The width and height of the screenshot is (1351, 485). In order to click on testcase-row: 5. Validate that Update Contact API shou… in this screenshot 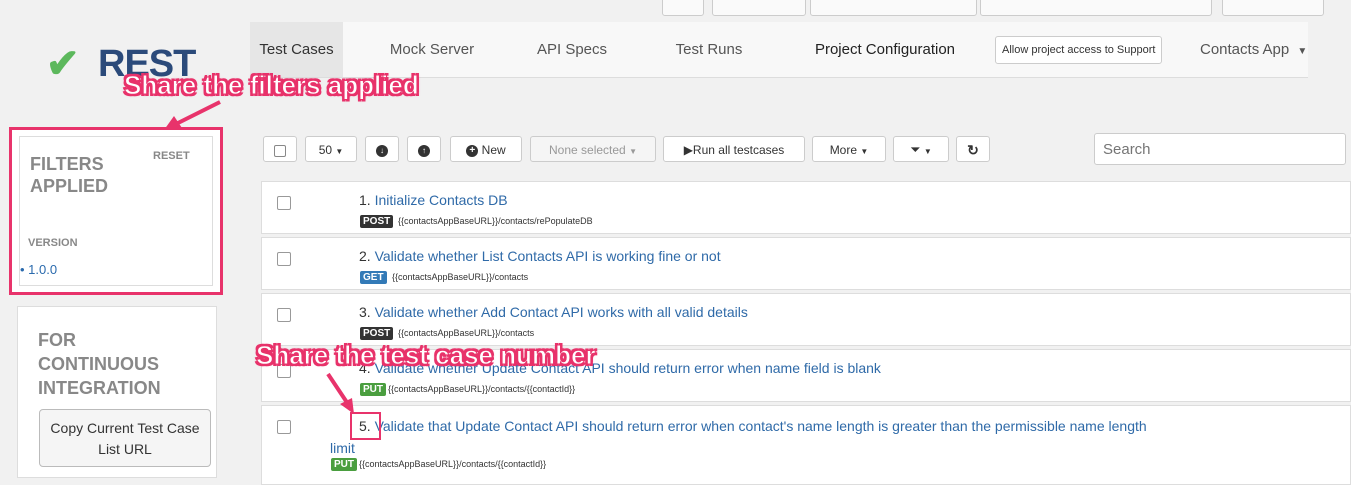, I will do `click(806, 445)`.